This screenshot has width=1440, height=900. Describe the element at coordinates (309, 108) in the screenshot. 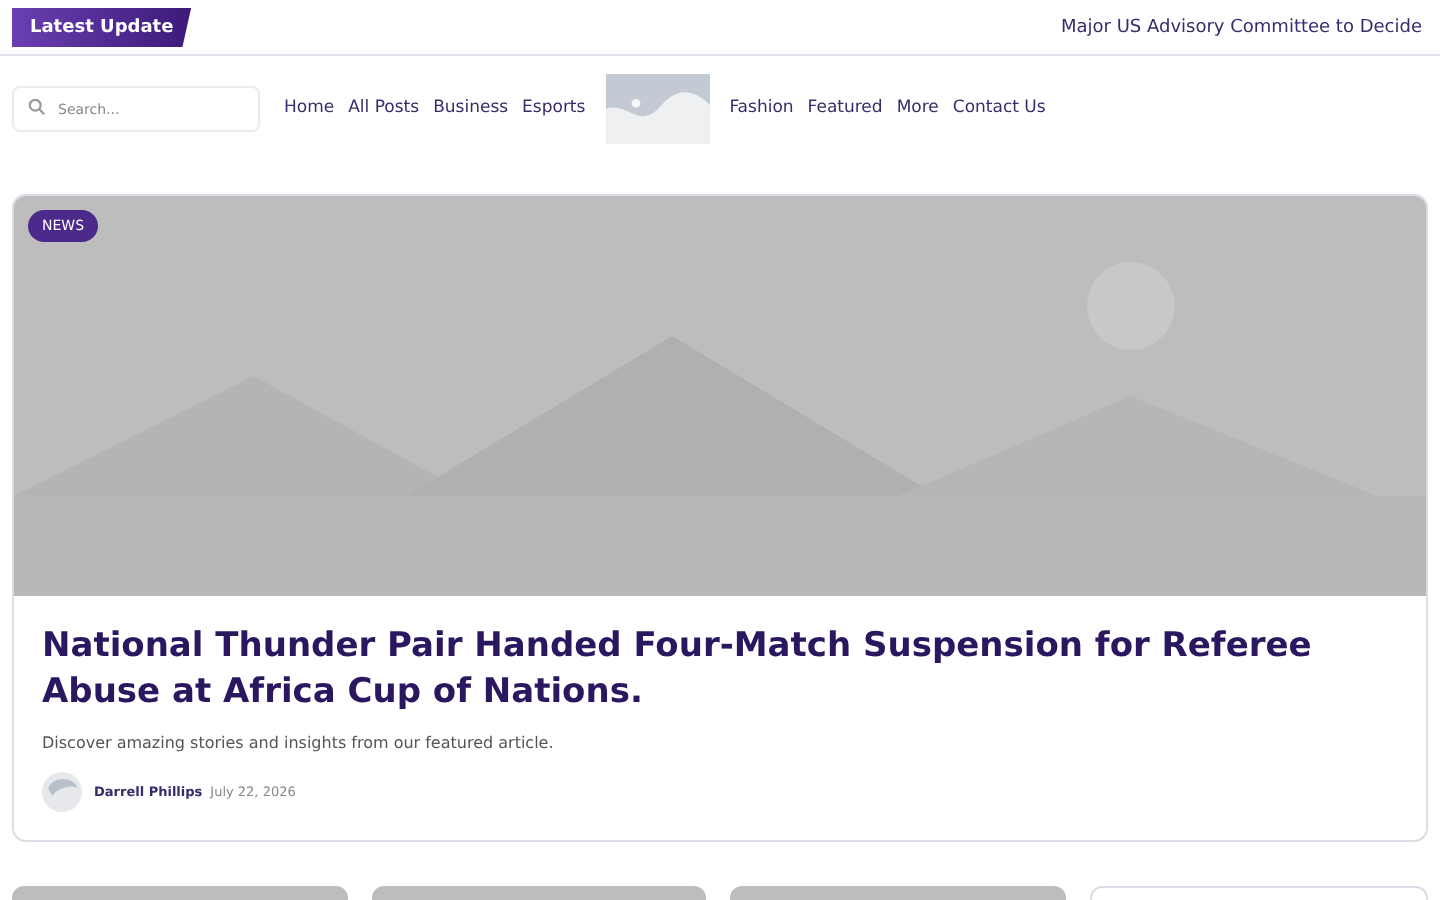

I see `nav-link: Home` at that location.